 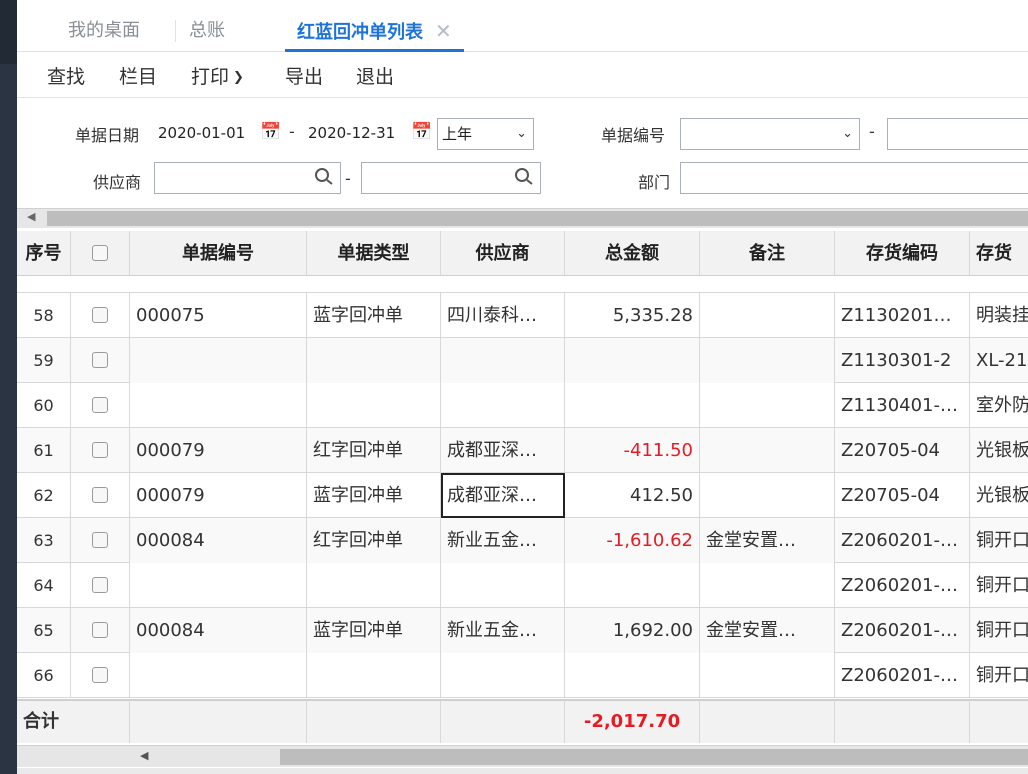 What do you see at coordinates (100, 253) in the screenshot?
I see `select-all-checkbox` at bounding box center [100, 253].